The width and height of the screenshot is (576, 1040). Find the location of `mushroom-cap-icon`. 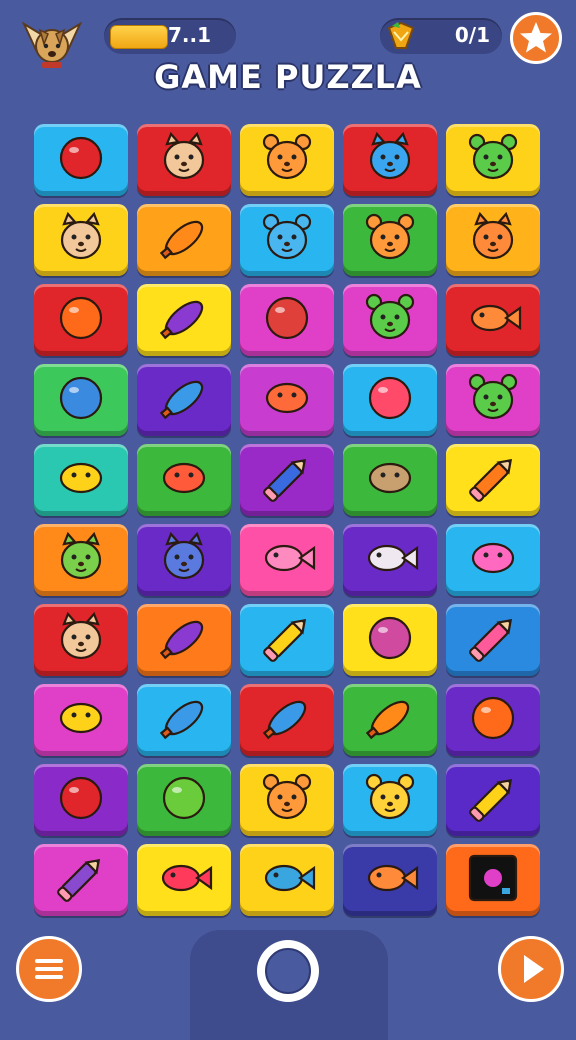

mushroom-cap-icon is located at coordinates (390, 480).